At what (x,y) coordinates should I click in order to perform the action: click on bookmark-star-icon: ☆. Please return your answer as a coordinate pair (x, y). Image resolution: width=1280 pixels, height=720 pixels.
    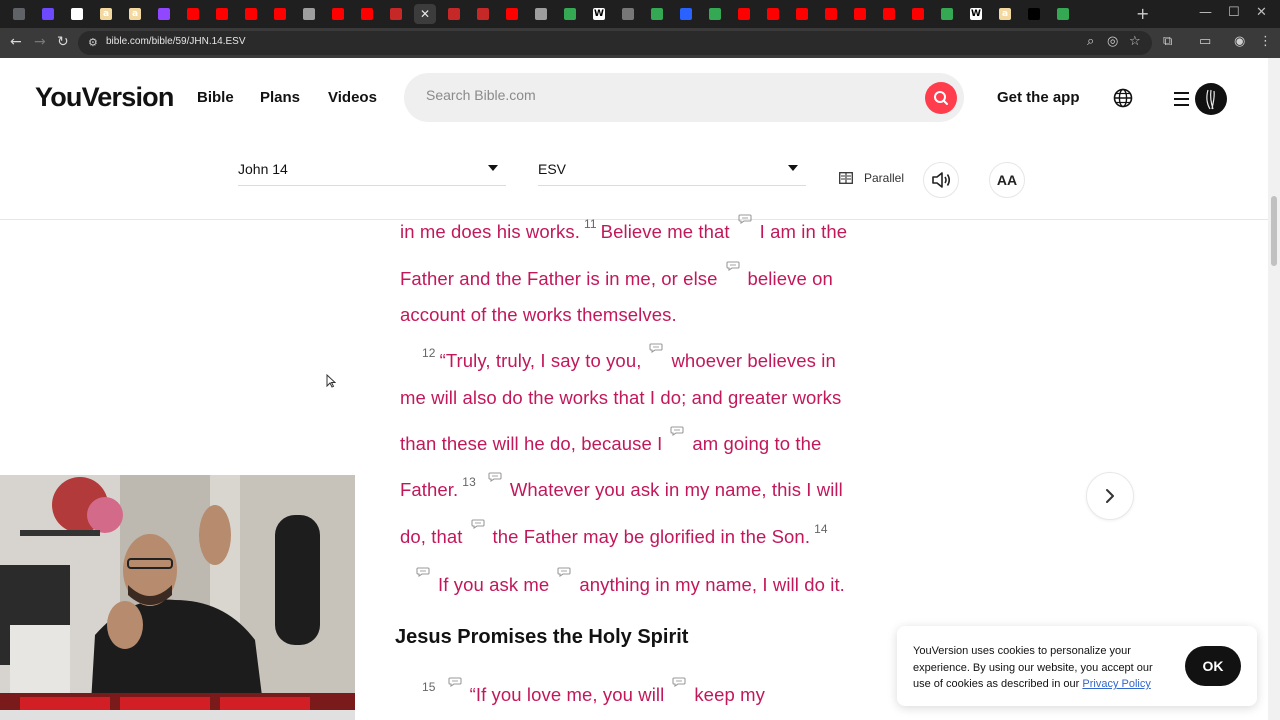
    Looking at the image, I should click on (1135, 41).